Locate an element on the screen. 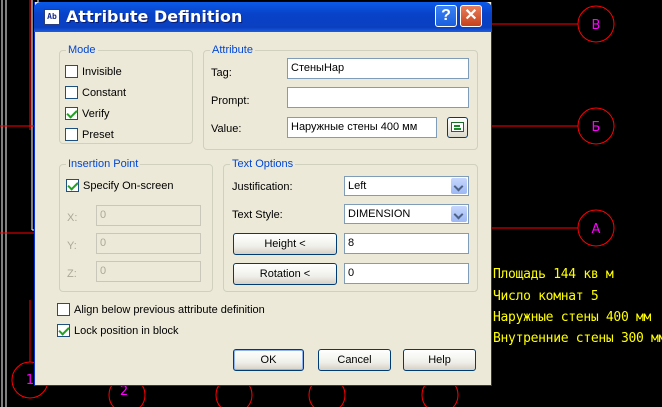 The height and width of the screenshot is (407, 662). constant-label: Constant is located at coordinates (104, 93).